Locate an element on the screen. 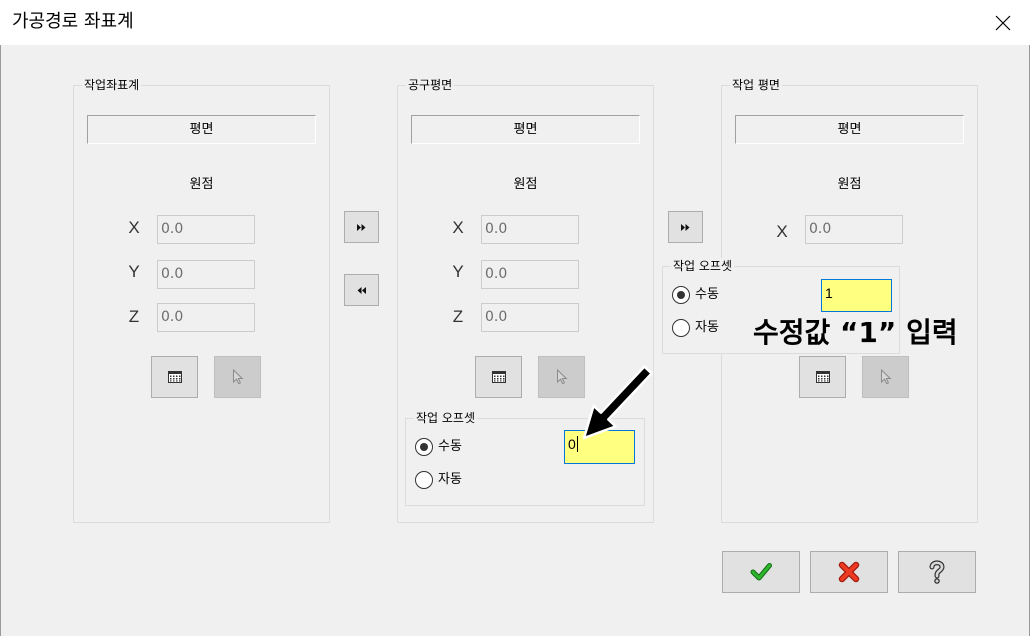  close-icon is located at coordinates (1003, 22).